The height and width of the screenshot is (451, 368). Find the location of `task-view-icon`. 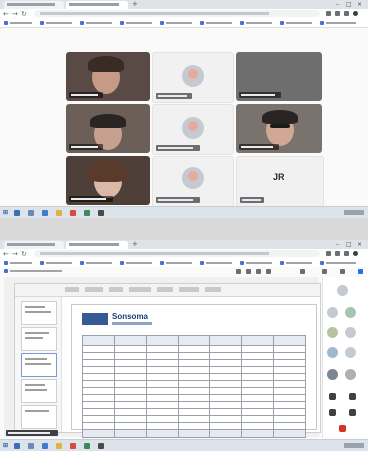

task-view-icon is located at coordinates (31, 446).